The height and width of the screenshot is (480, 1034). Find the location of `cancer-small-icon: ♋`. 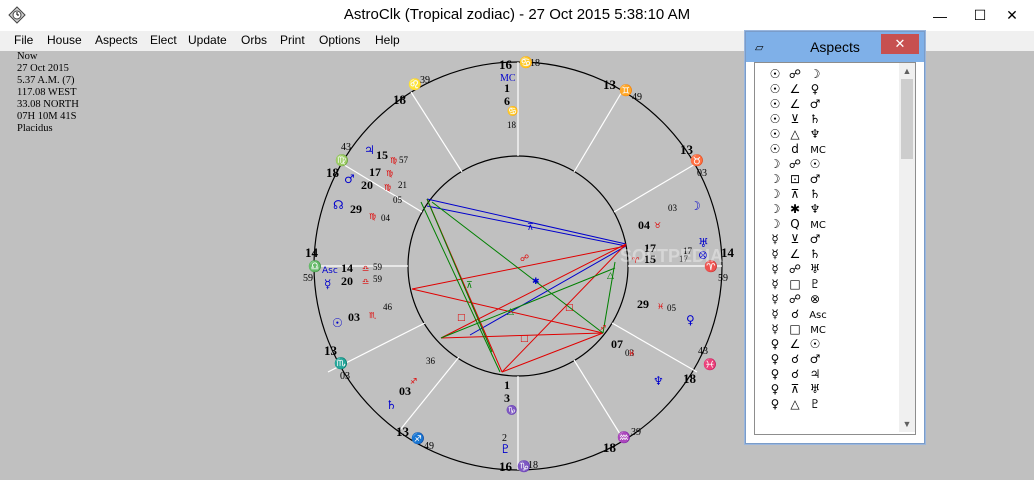

cancer-small-icon: ♋ is located at coordinates (512, 110).